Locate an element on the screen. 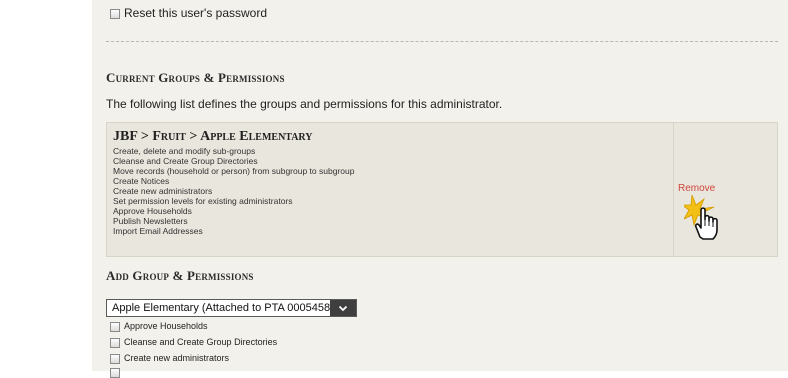 This screenshot has width=788, height=378. current-groups-heading: Current Groups & Permissions is located at coordinates (195, 77).